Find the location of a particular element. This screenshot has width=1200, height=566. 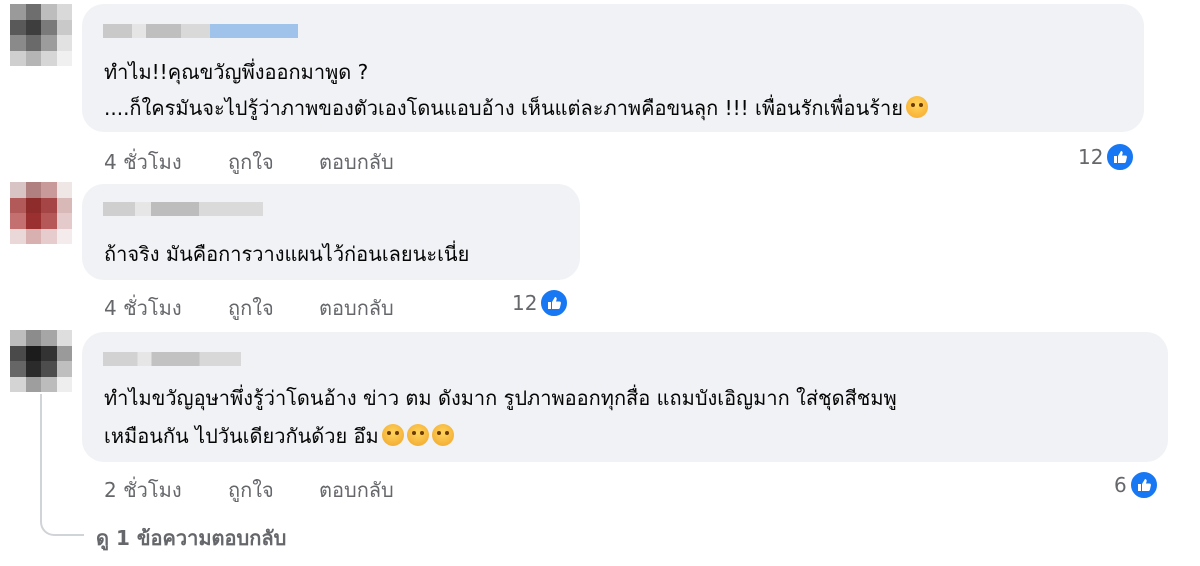

comment-actions: 2 ชั่วโมง ถูกใจ ตอบกลับ is located at coordinates (269, 488).